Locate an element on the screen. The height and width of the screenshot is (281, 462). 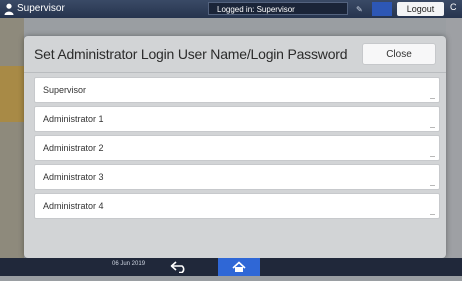
list-item-administrator-1: Administrator 1 is located at coordinates (237, 119).